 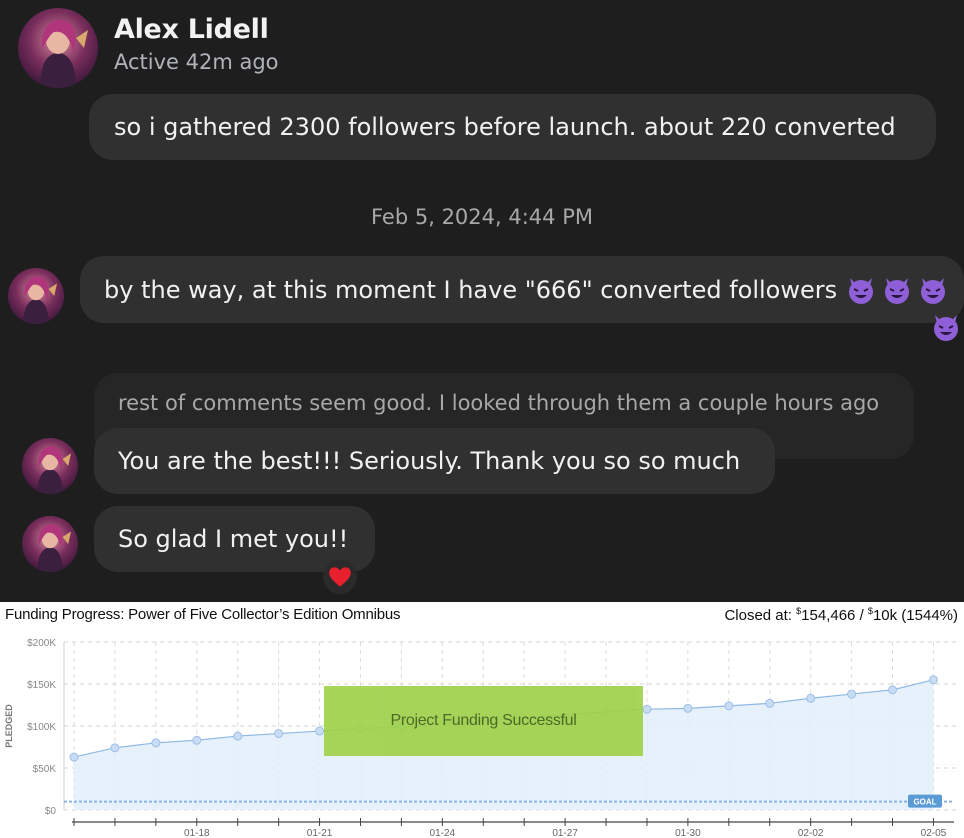 What do you see at coordinates (811, 833) in the screenshot?
I see `x-tick-label: 02-02` at bounding box center [811, 833].